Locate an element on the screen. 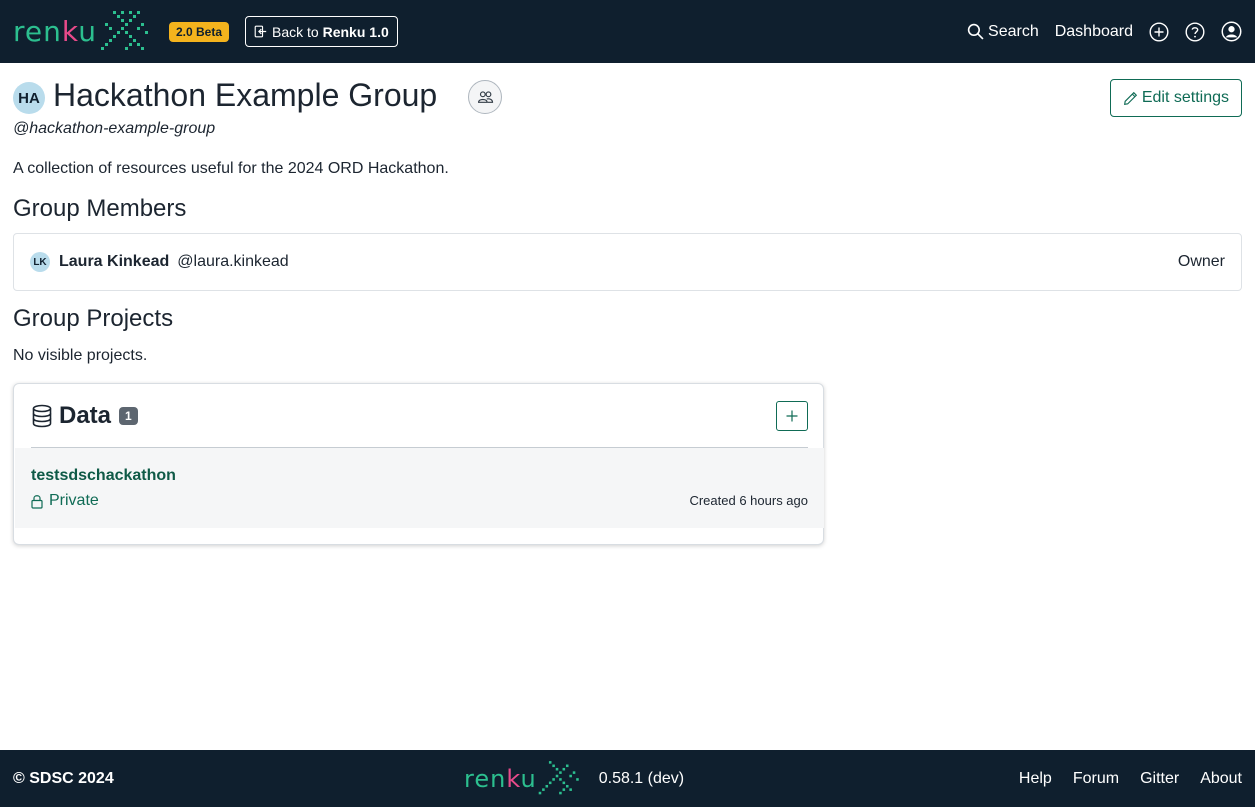  question-circle-icon is located at coordinates (1195, 31).